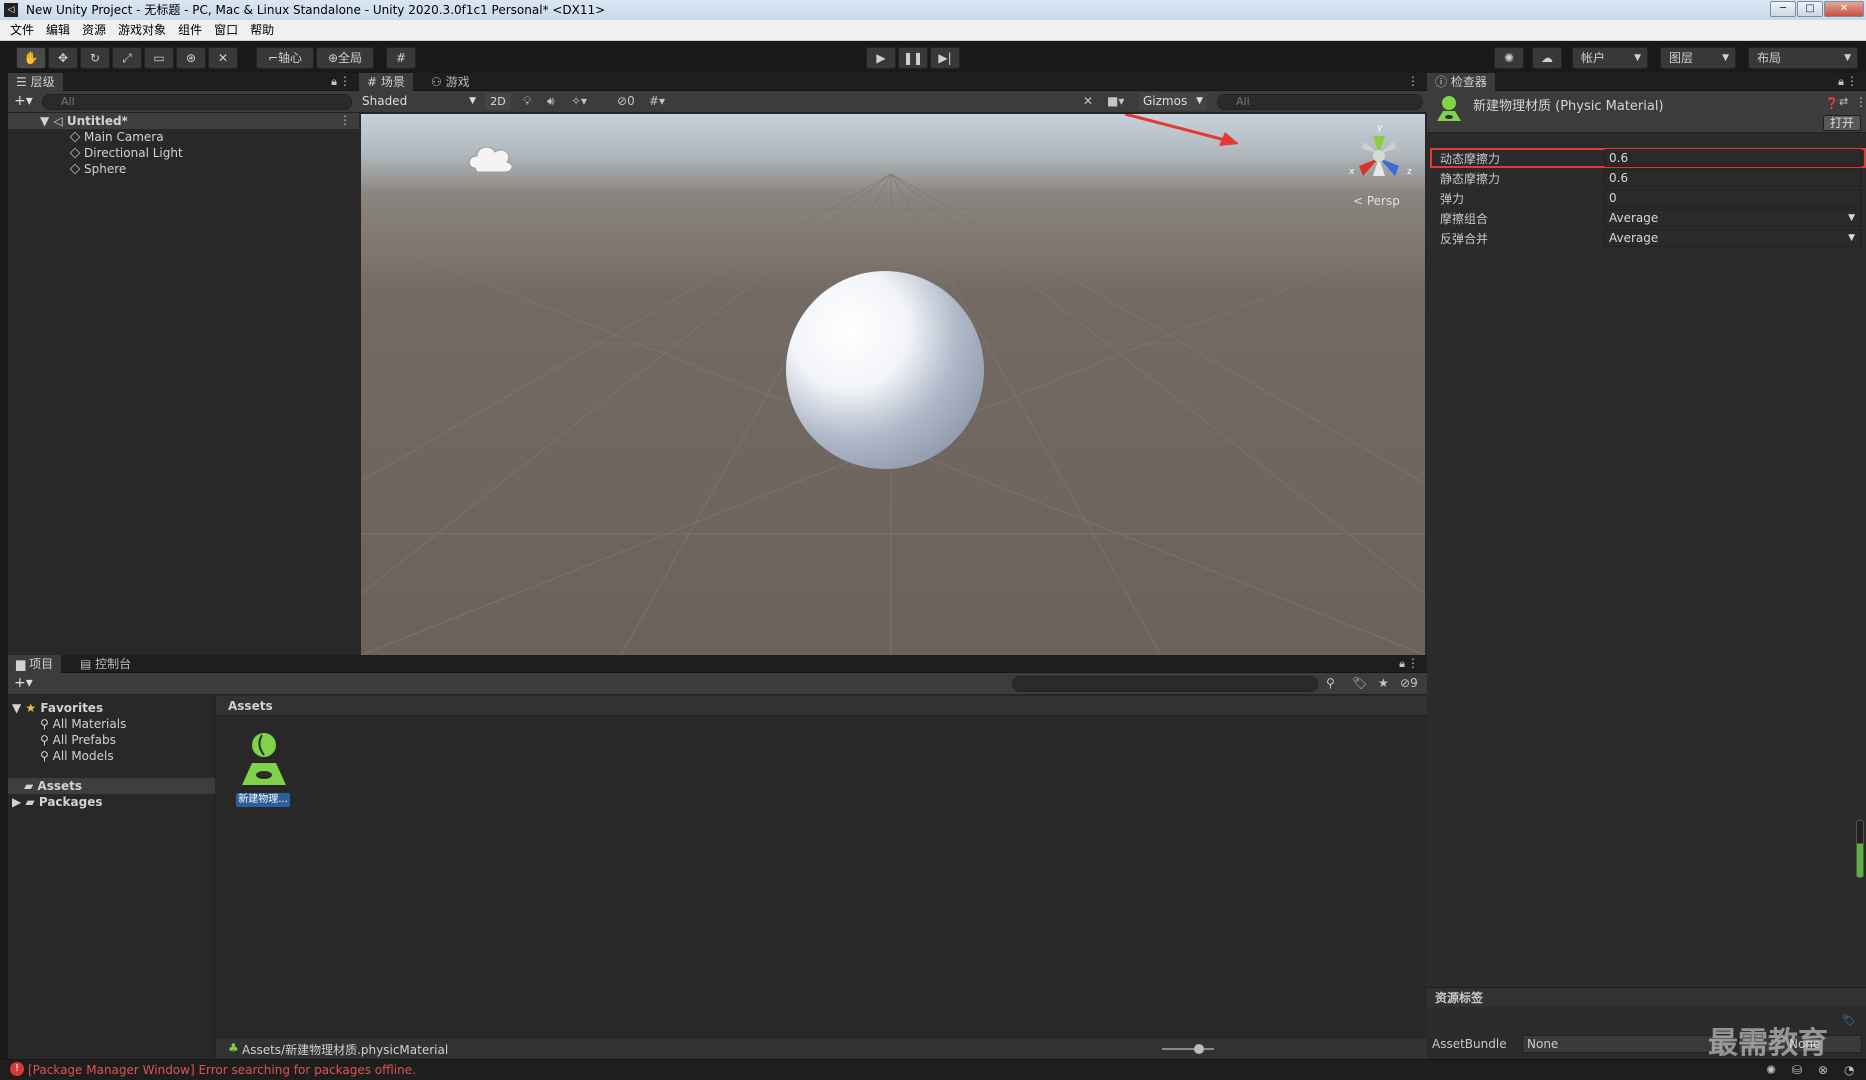  Describe the element at coordinates (84, 121) in the screenshot. I see `scene-item: ▼ ◁ Untitled*` at that location.